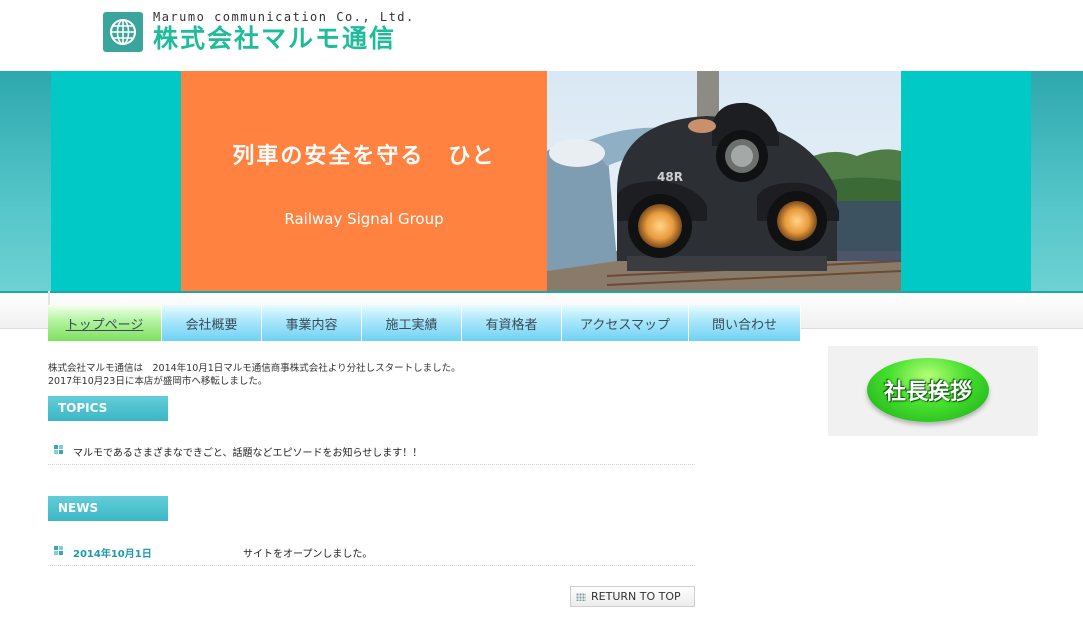 The image size is (1083, 644). I want to click on news-date: 2014年10月1日, so click(112, 554).